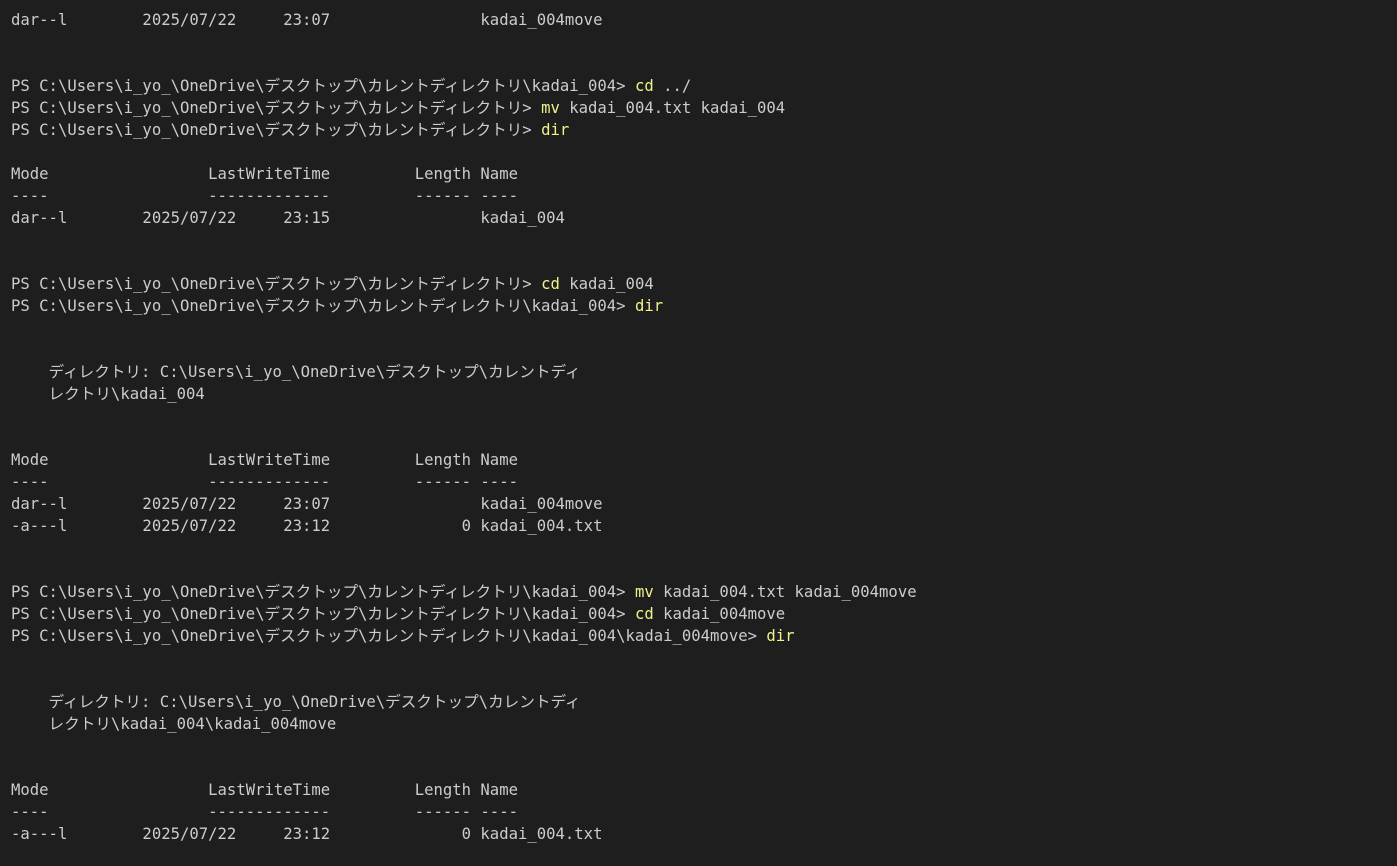  Describe the element at coordinates (785, 592) in the screenshot. I see `command-args: kadai_004.txt kadai_004move` at that location.